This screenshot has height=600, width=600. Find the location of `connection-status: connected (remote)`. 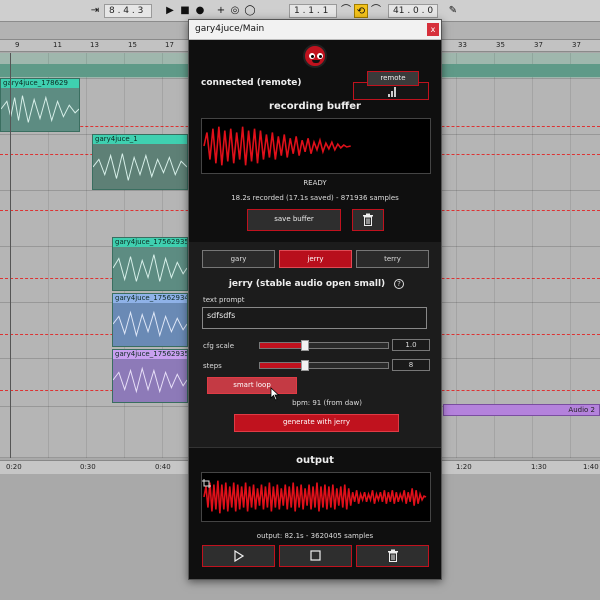

connection-status: connected (remote) is located at coordinates (251, 83).